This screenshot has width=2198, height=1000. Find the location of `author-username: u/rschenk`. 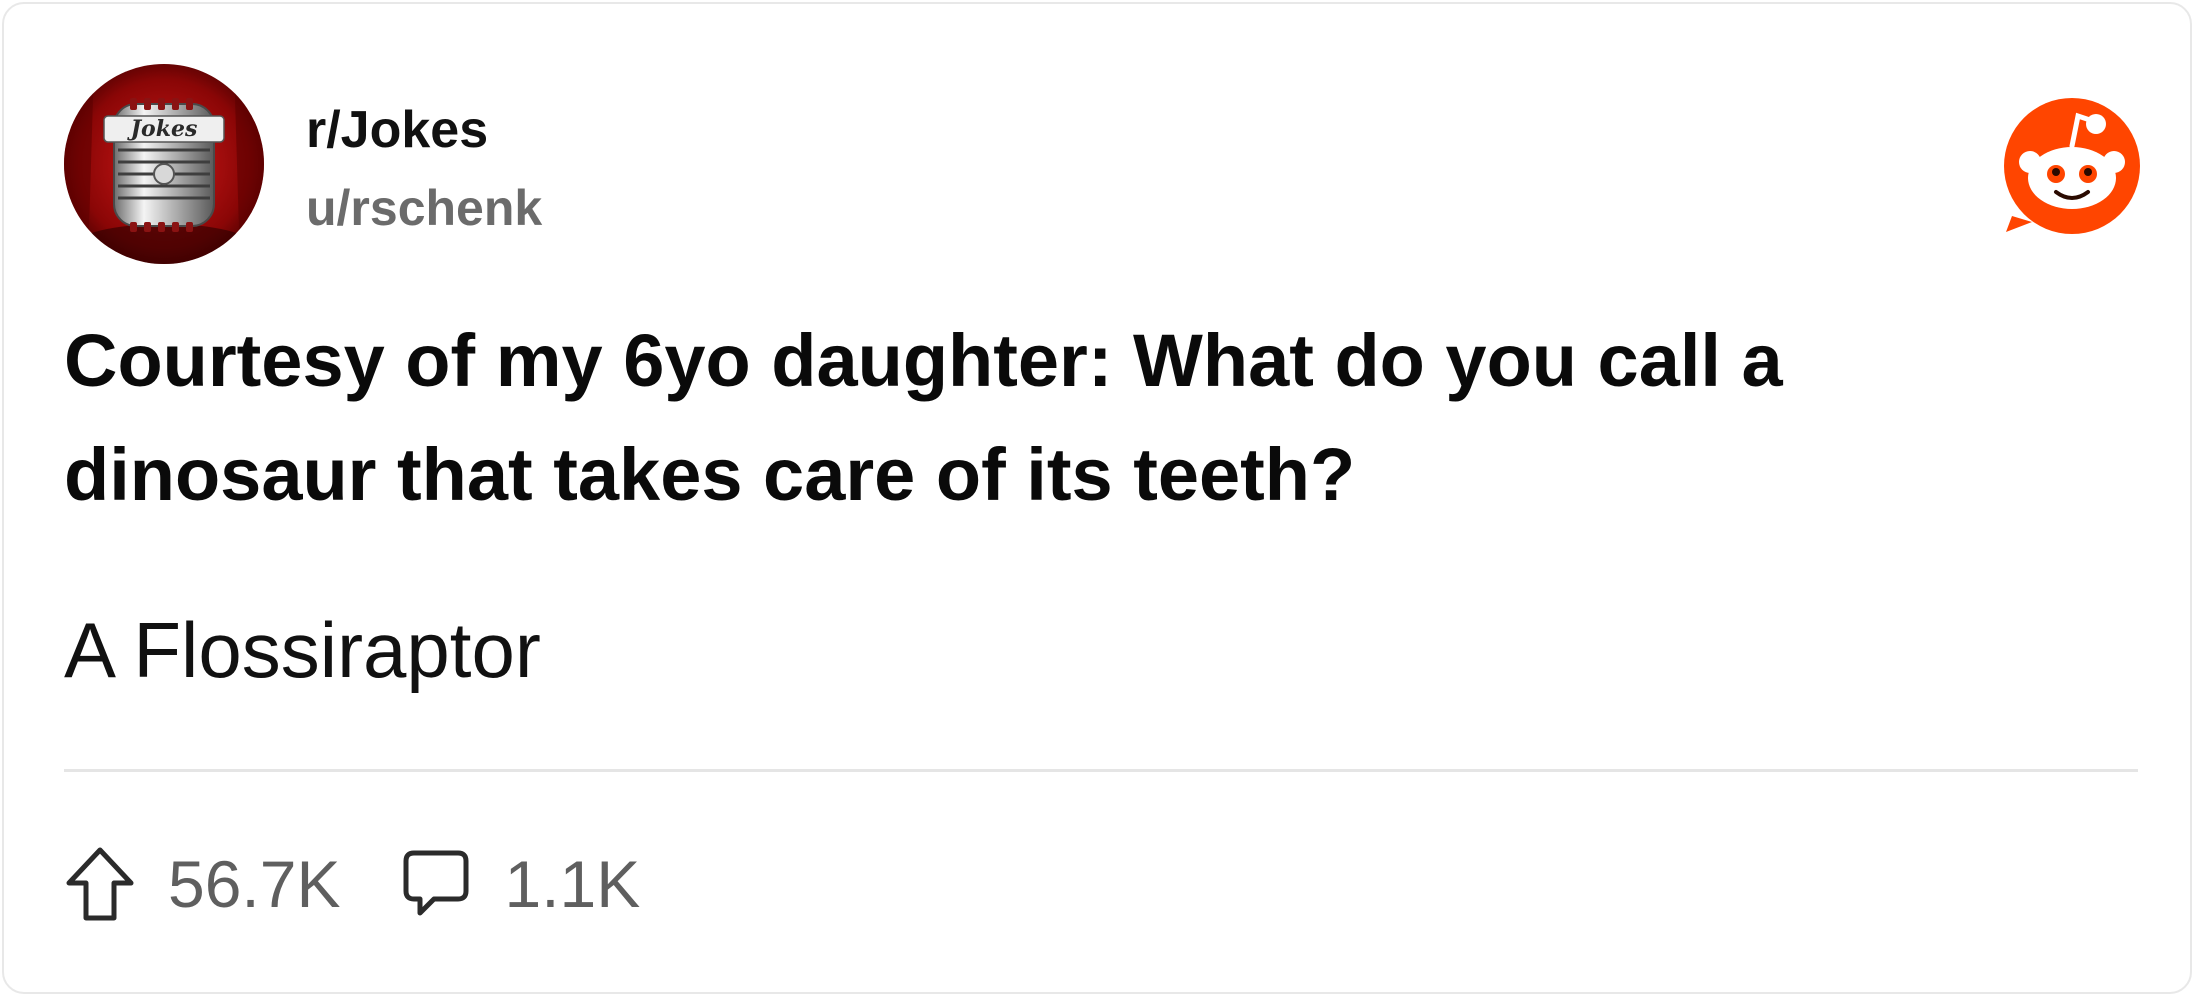

author-username: u/rschenk is located at coordinates (424, 208).